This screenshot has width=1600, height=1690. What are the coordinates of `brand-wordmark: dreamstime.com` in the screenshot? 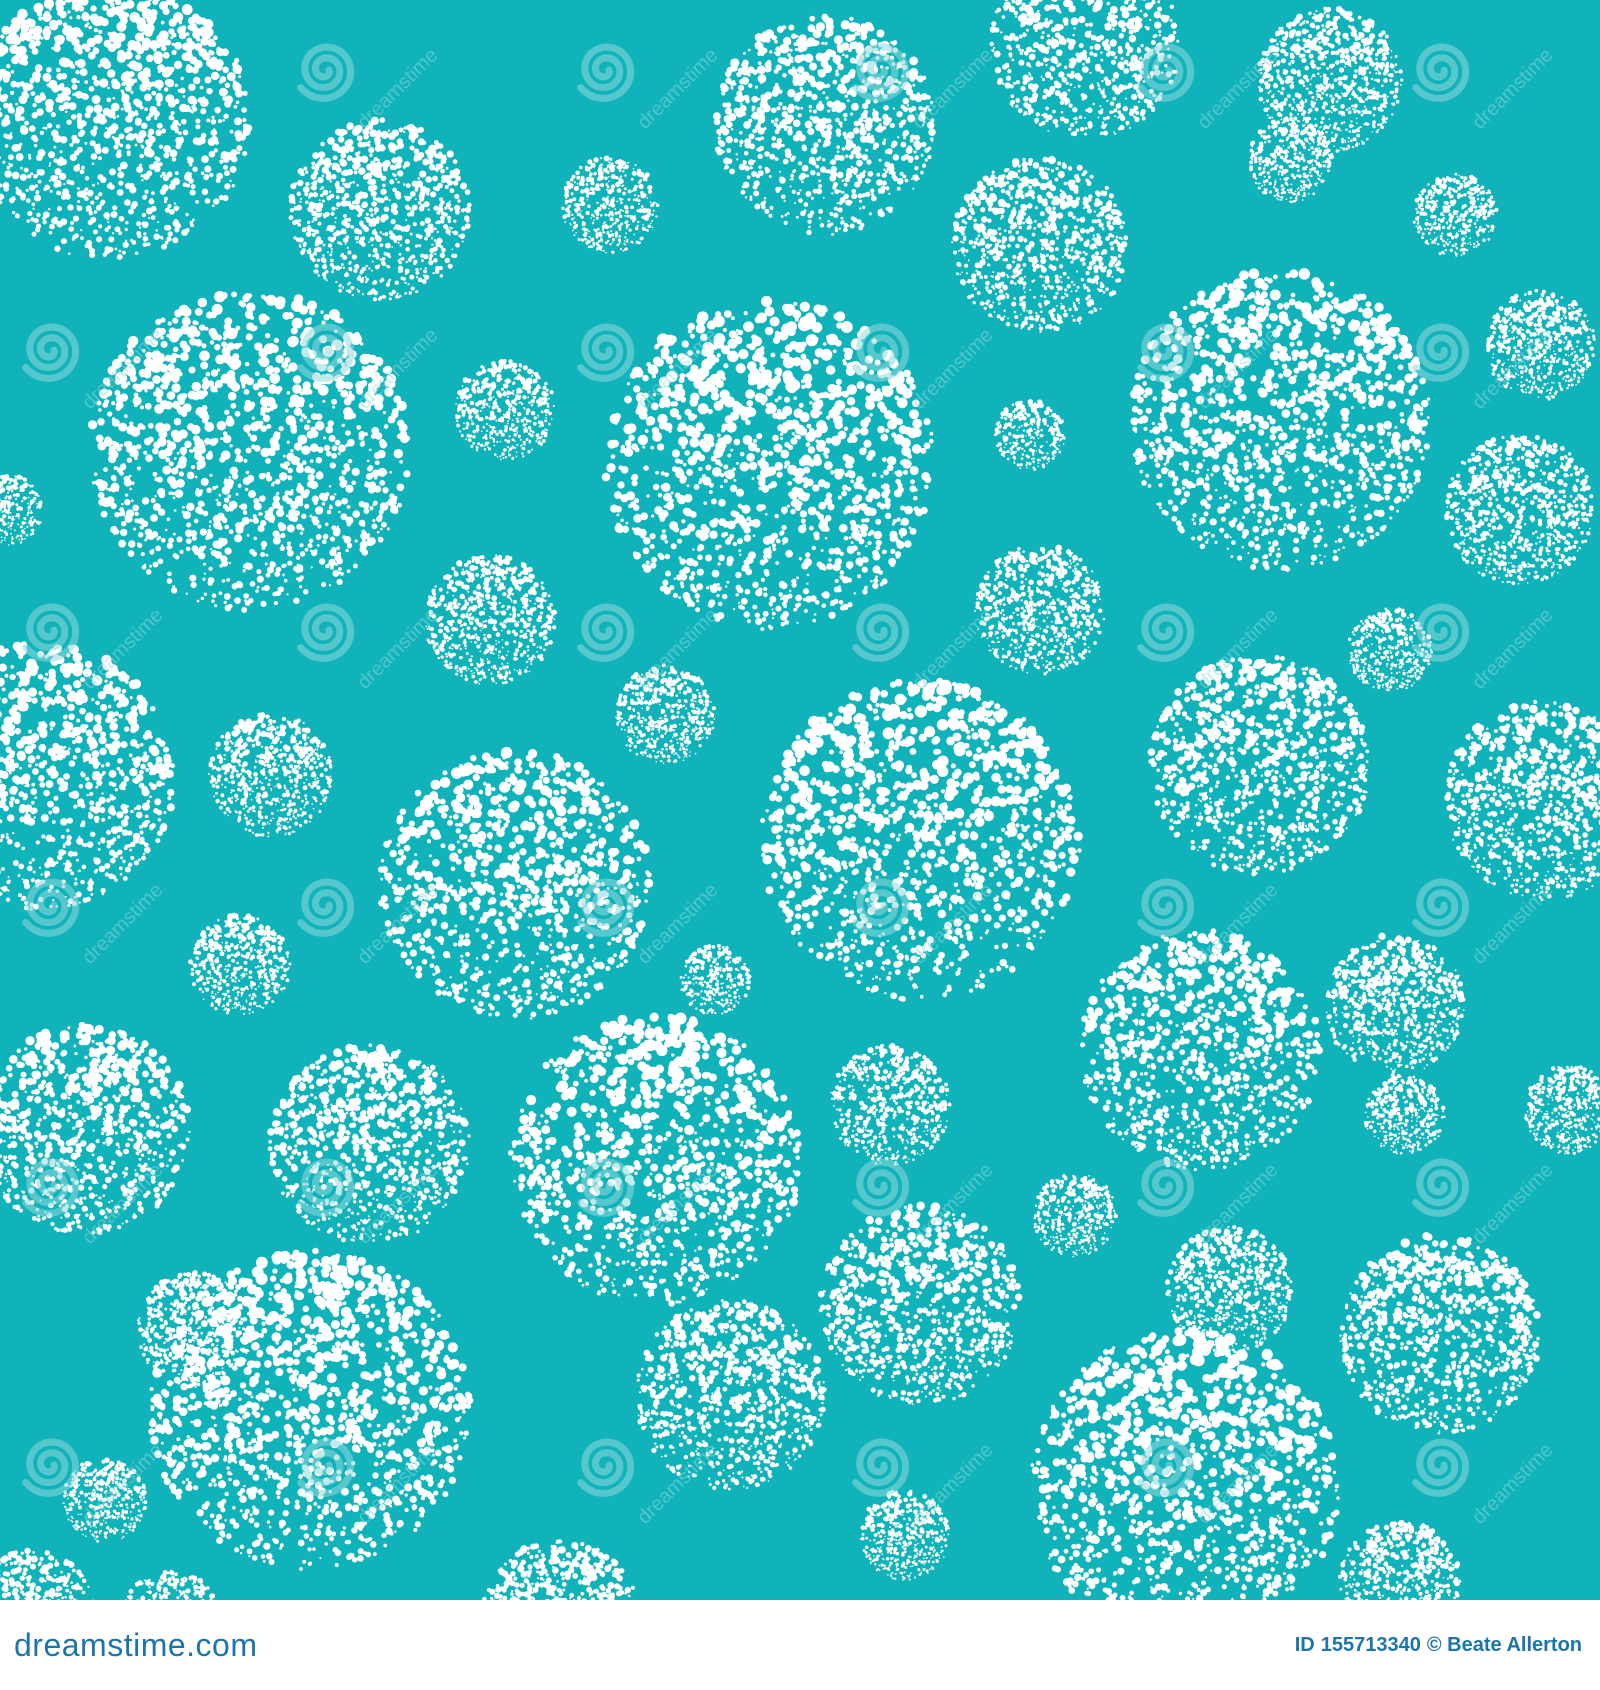 It's located at (136, 1645).